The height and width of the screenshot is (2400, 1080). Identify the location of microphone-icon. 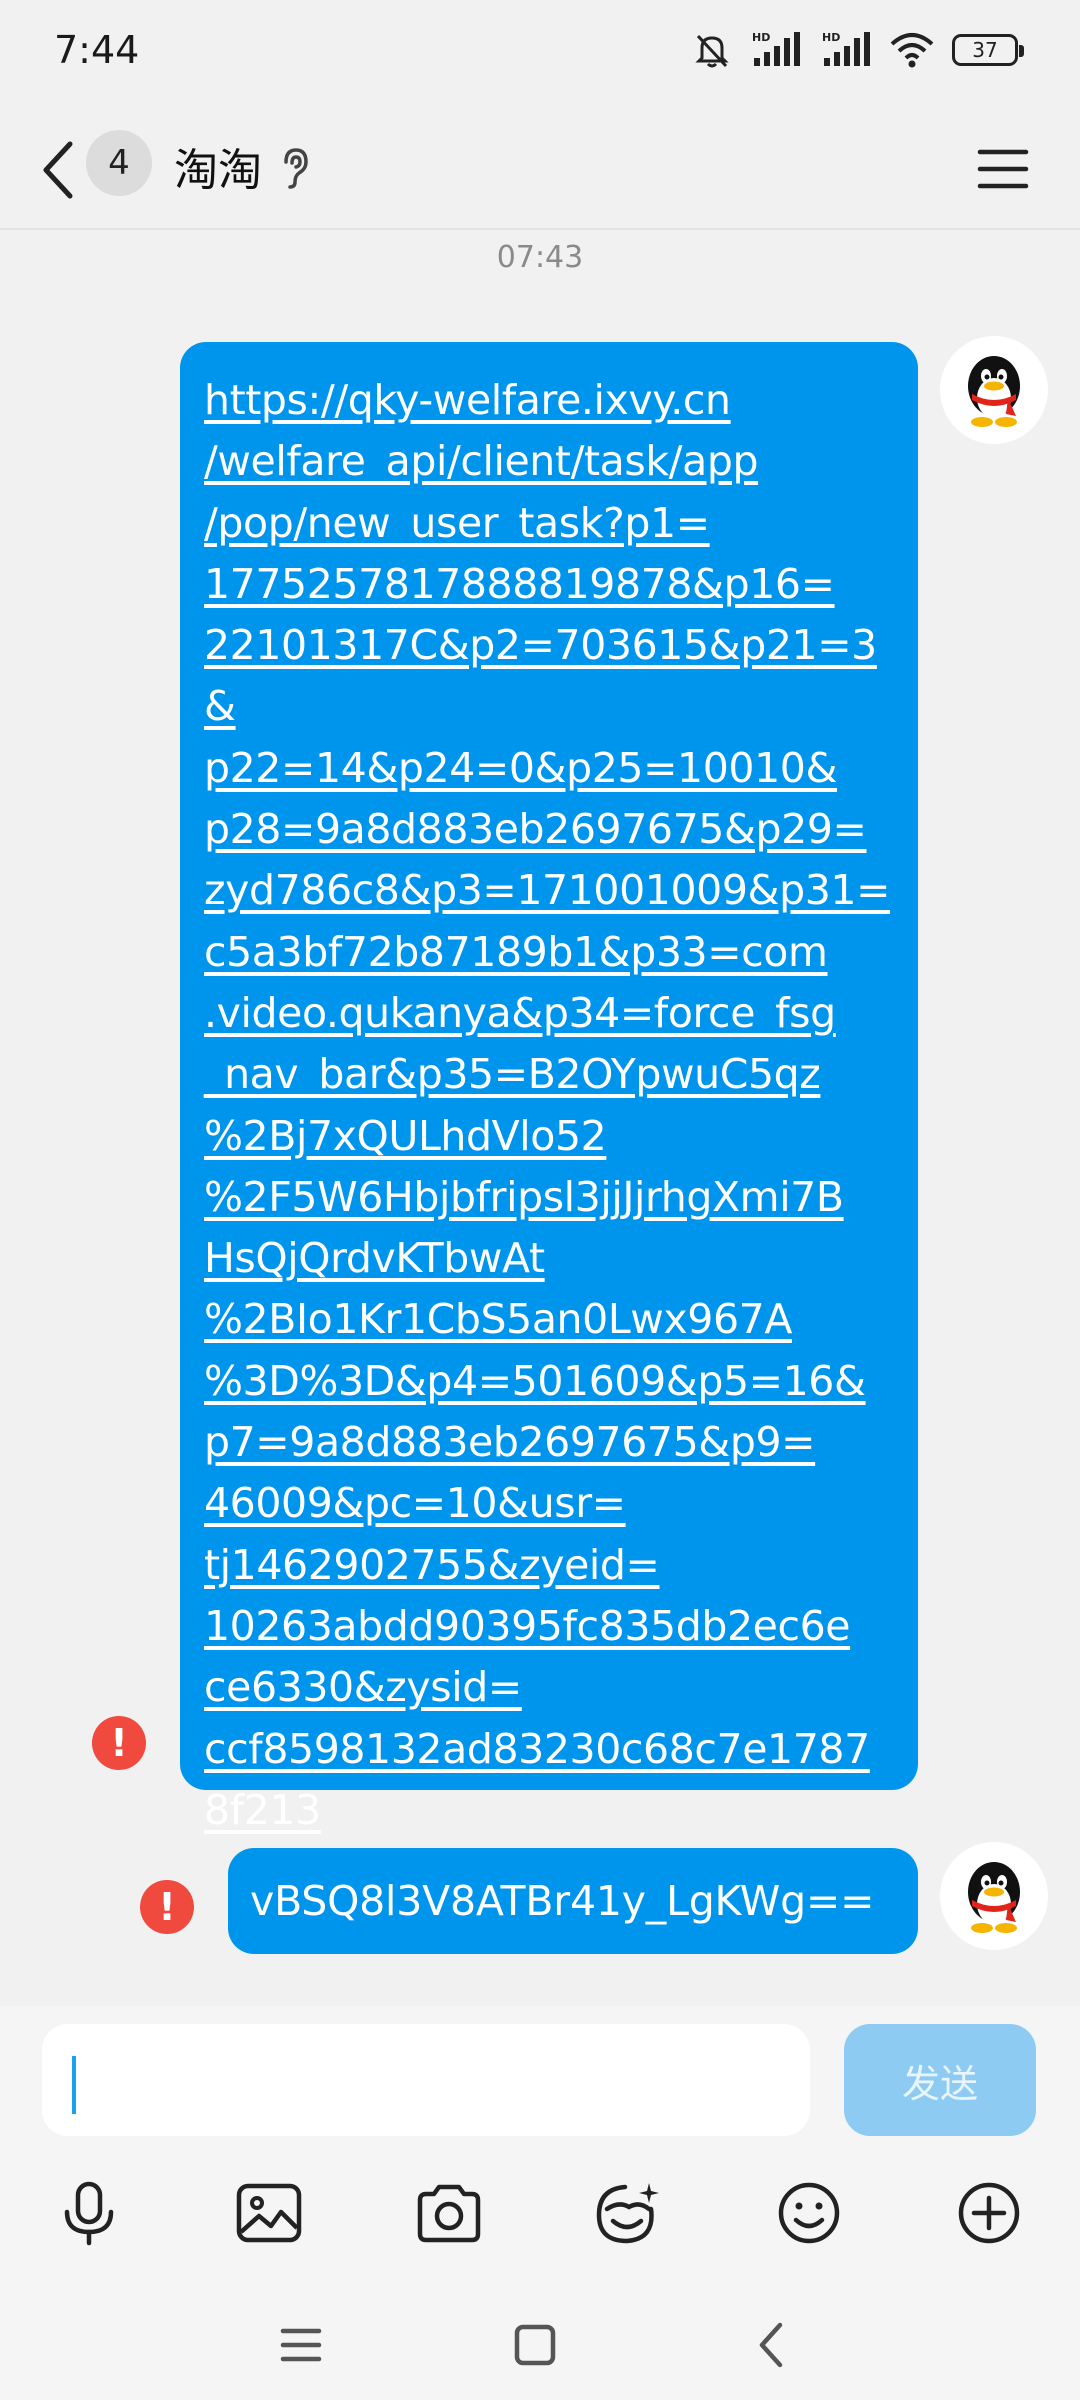
(89, 2213).